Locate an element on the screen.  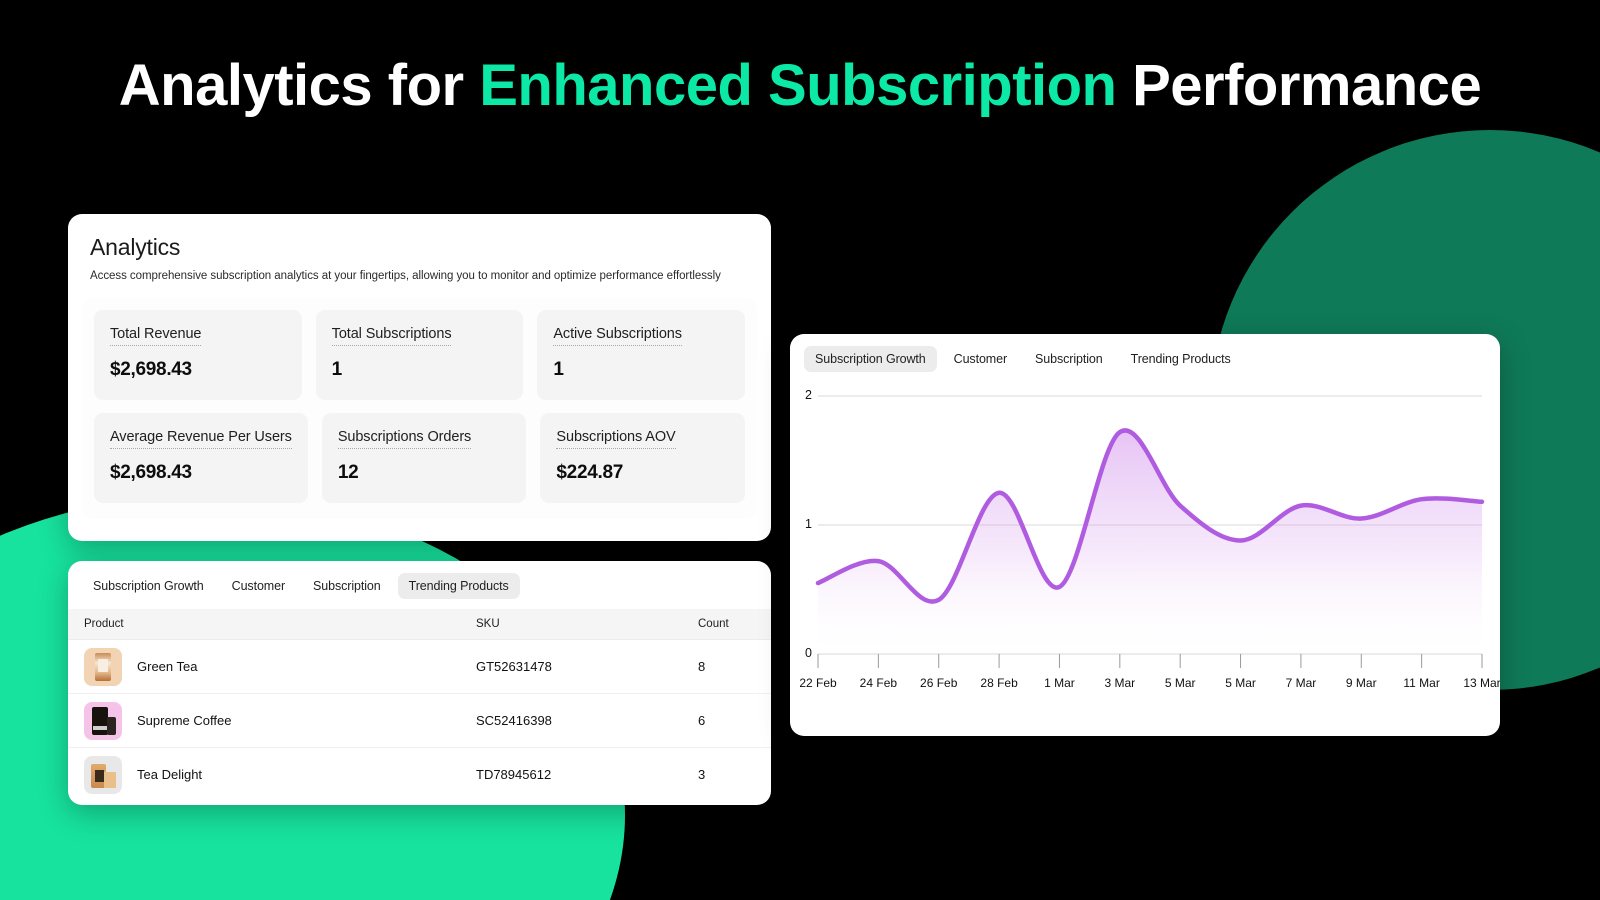
x-axis-tick-label: 28 Feb is located at coordinates (999, 683).